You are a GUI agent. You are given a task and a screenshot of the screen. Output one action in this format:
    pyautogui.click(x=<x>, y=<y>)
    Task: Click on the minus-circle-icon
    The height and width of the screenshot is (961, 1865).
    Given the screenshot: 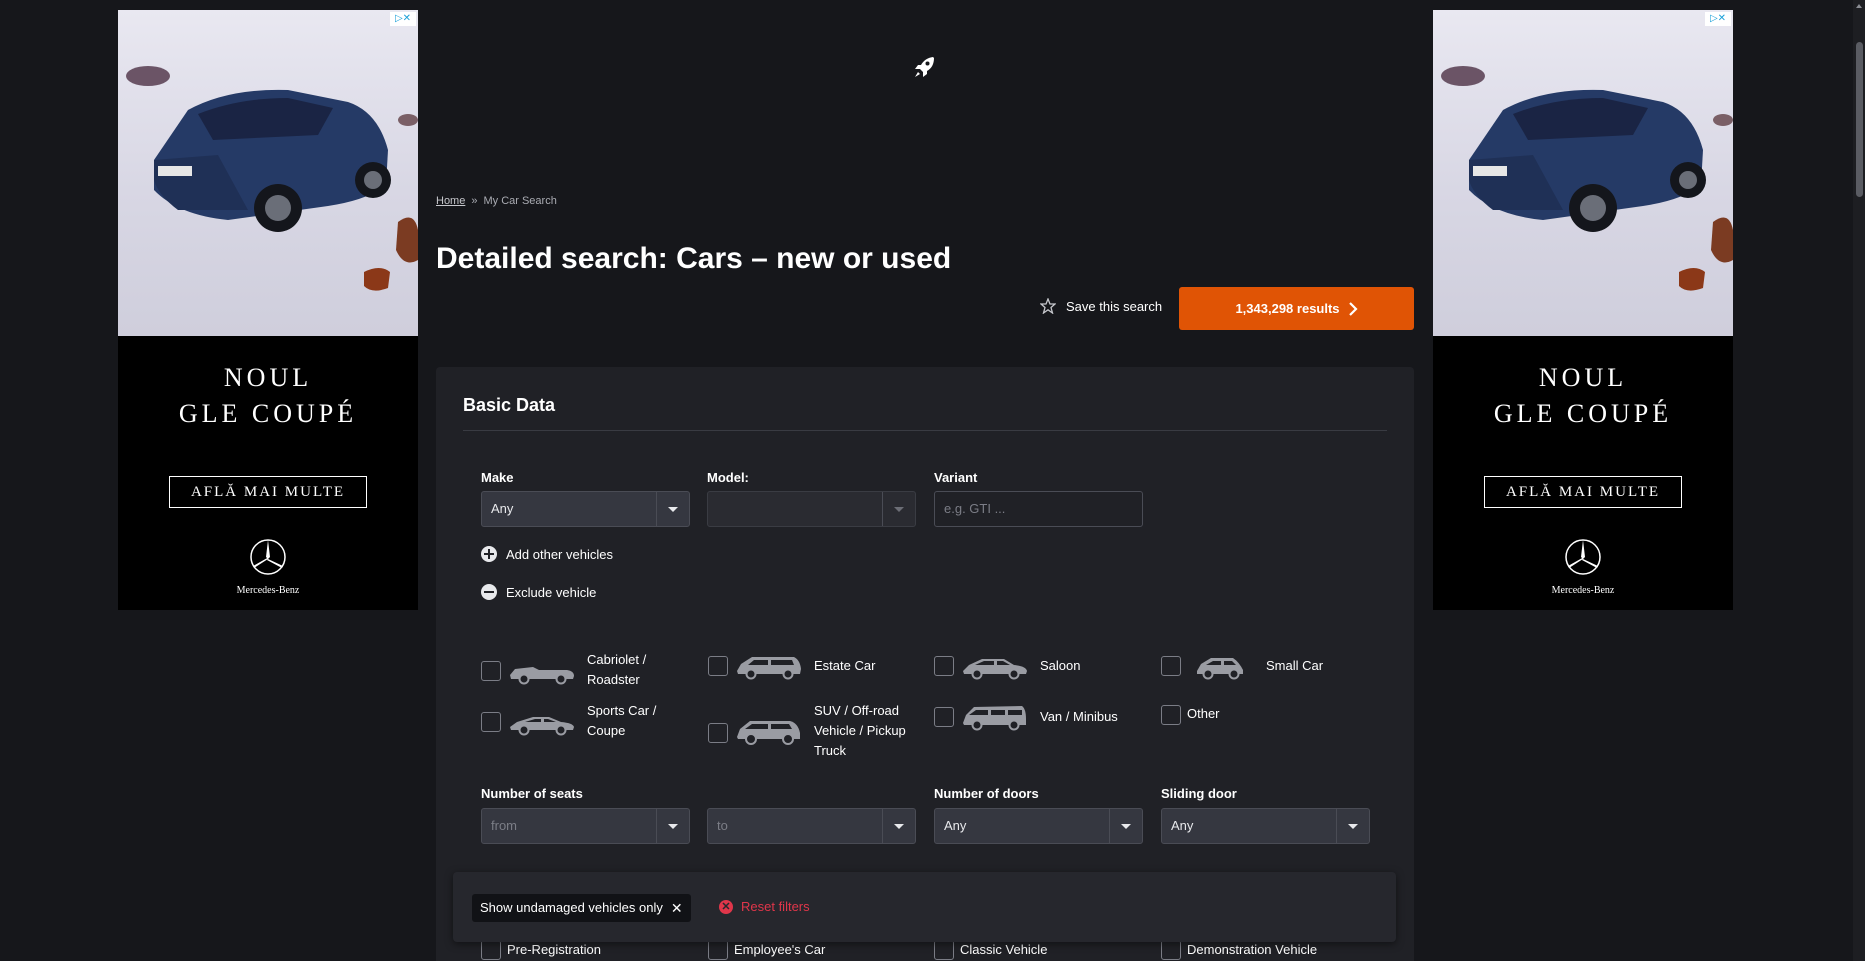 What is the action you would take?
    pyautogui.click(x=489, y=592)
    